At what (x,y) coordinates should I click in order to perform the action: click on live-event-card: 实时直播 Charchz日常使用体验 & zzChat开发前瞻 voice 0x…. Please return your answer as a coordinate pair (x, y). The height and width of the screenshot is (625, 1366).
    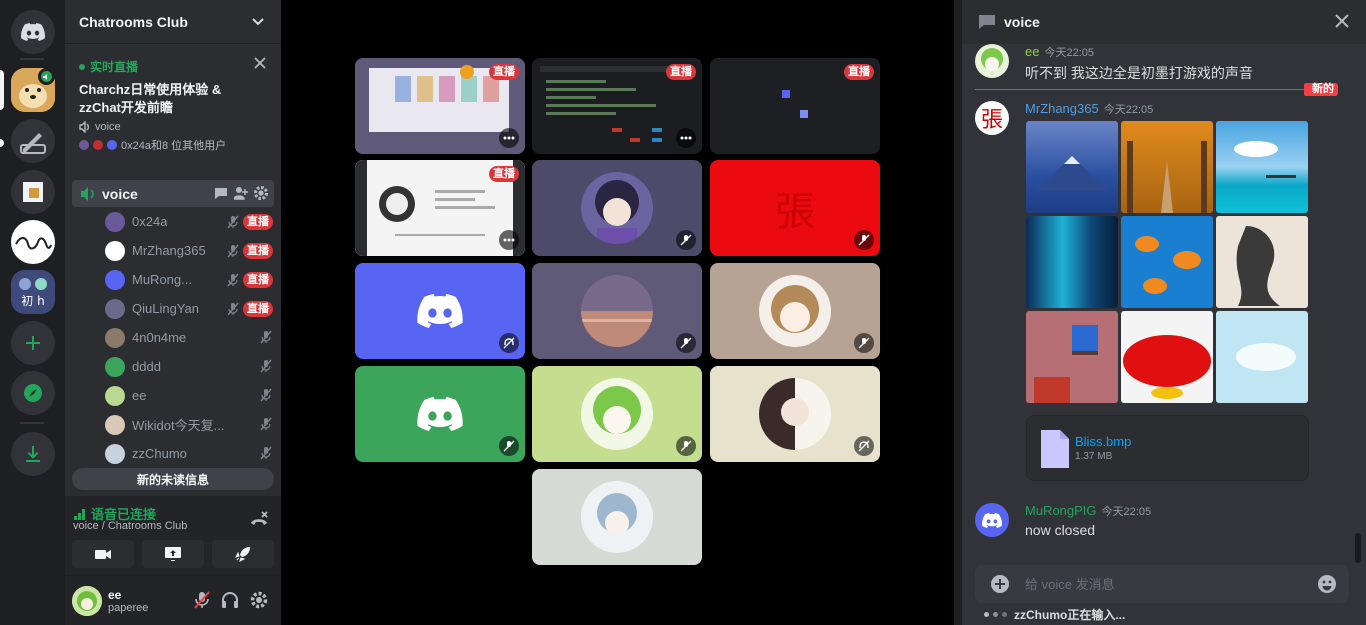
    Looking at the image, I should click on (173, 110).